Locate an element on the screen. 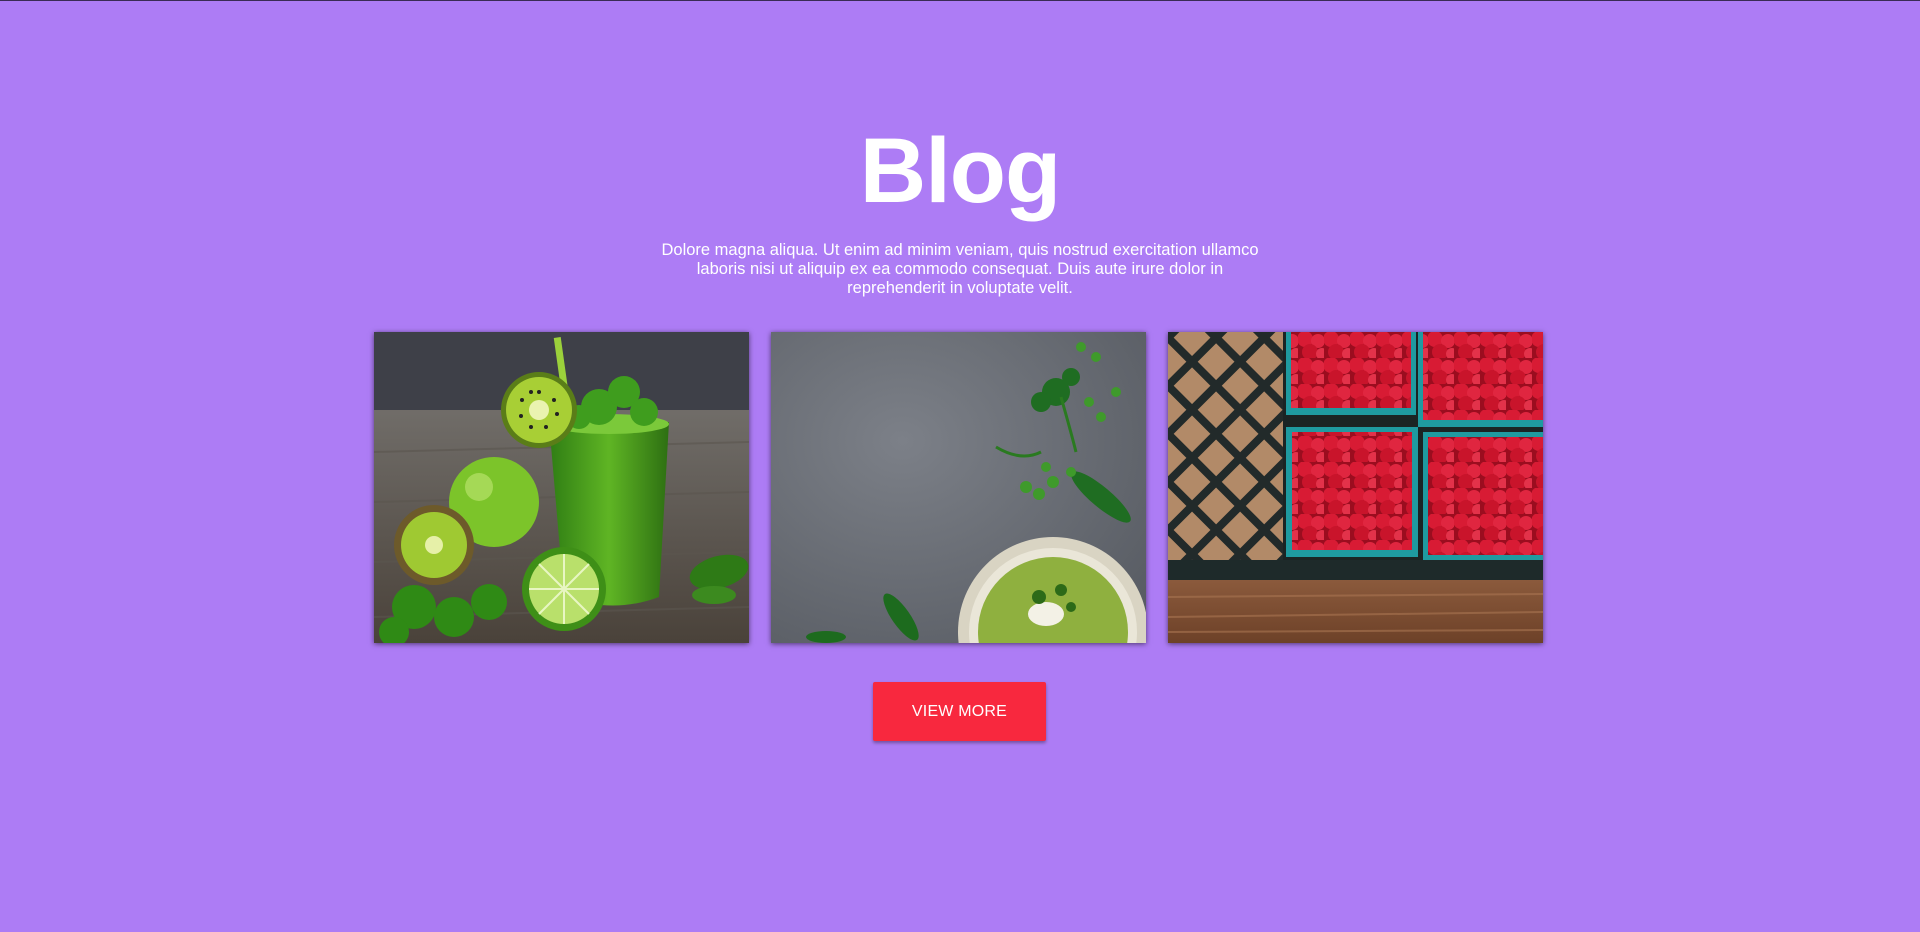 This screenshot has height=932, width=1920. smoothie-image is located at coordinates (561, 487).